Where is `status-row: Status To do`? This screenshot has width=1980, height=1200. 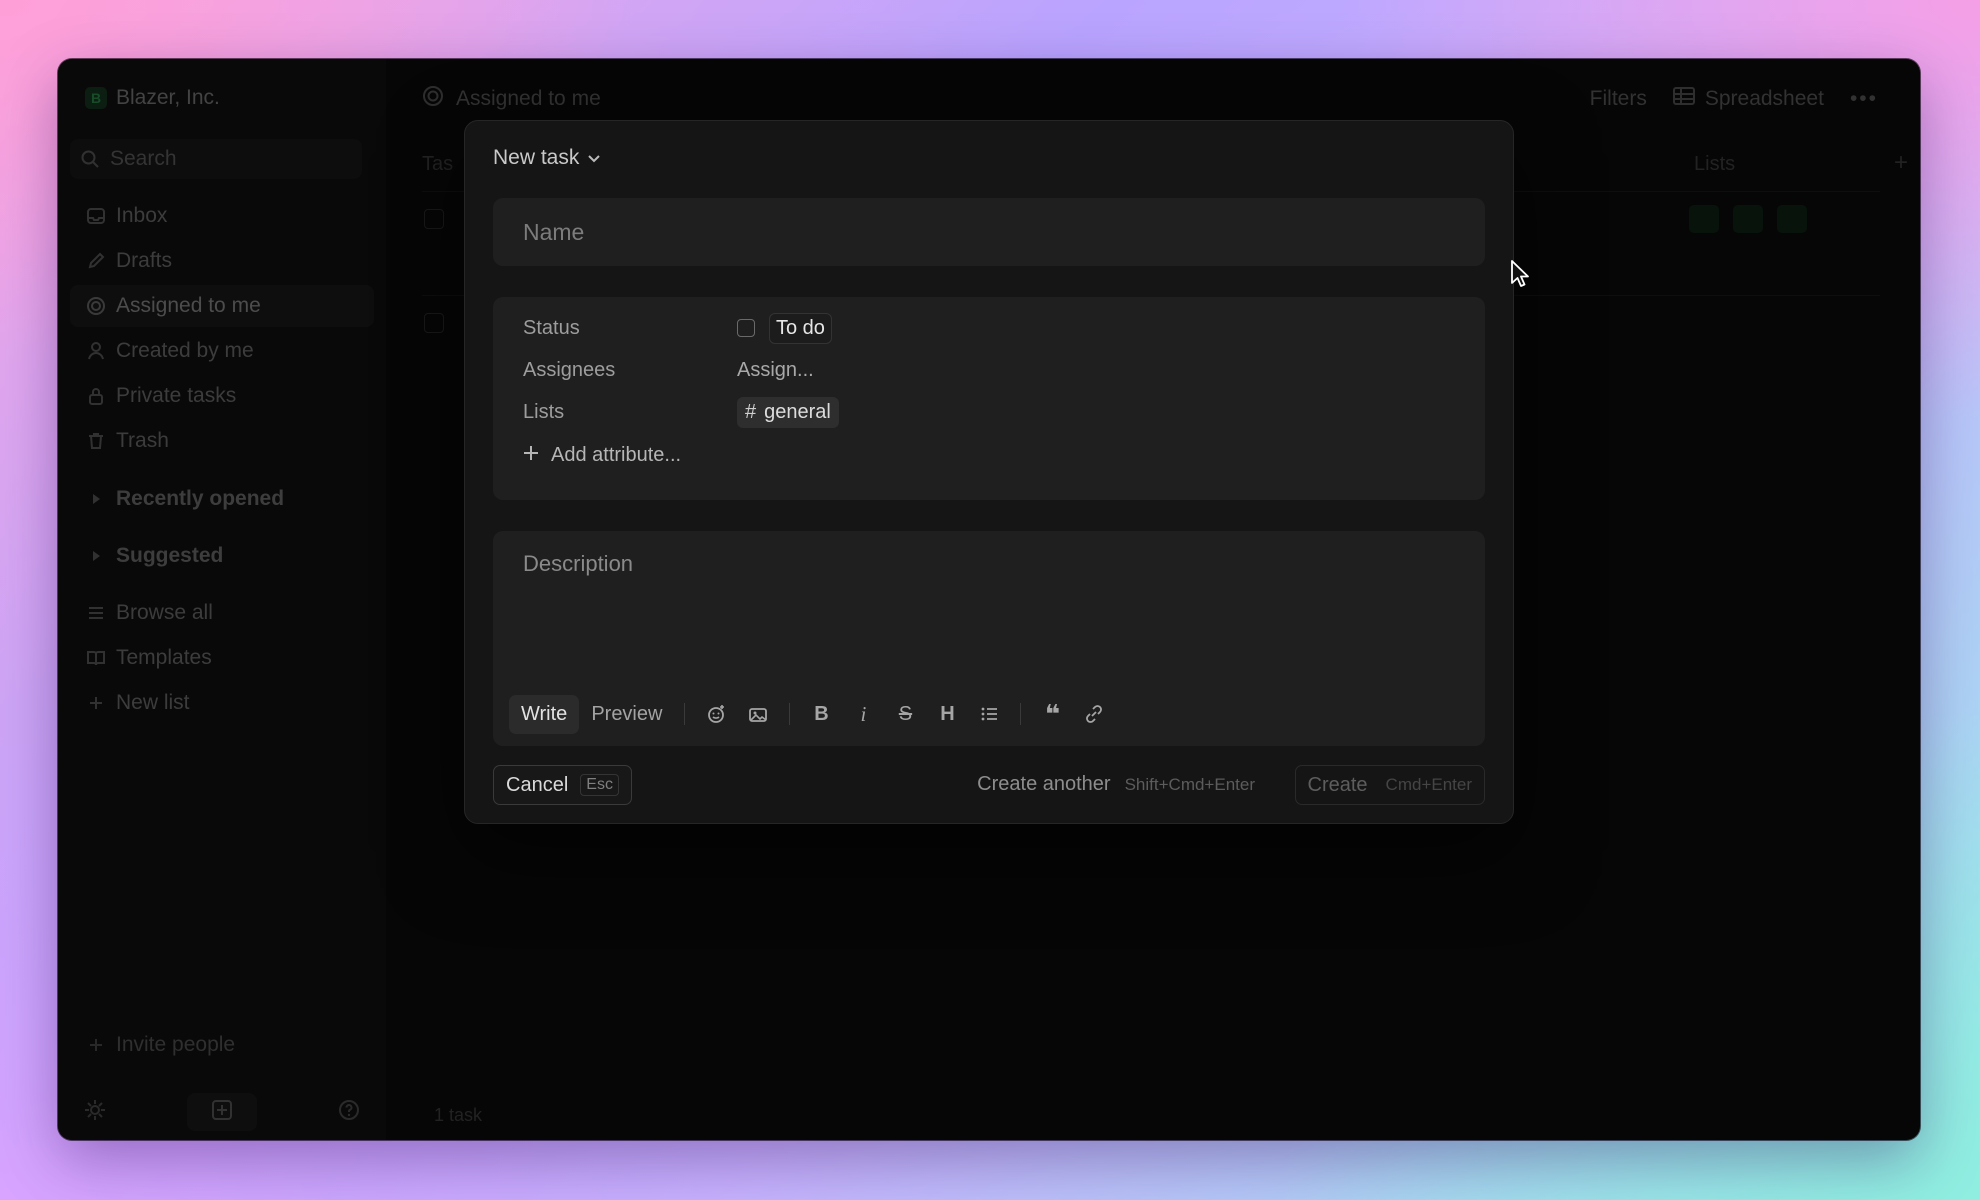
status-row: Status To do is located at coordinates (677, 328).